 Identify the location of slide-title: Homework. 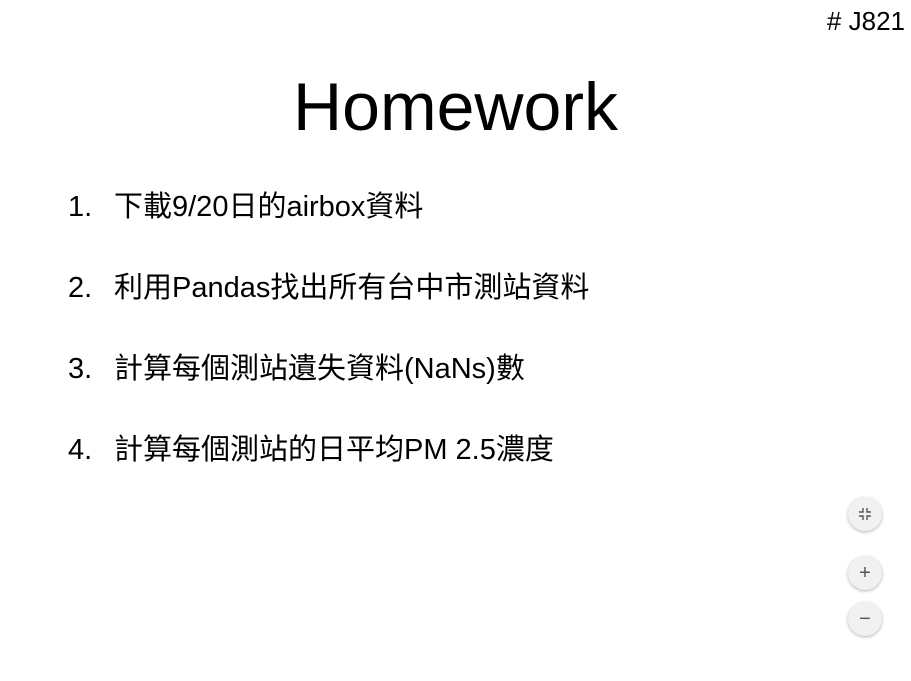
(455, 107).